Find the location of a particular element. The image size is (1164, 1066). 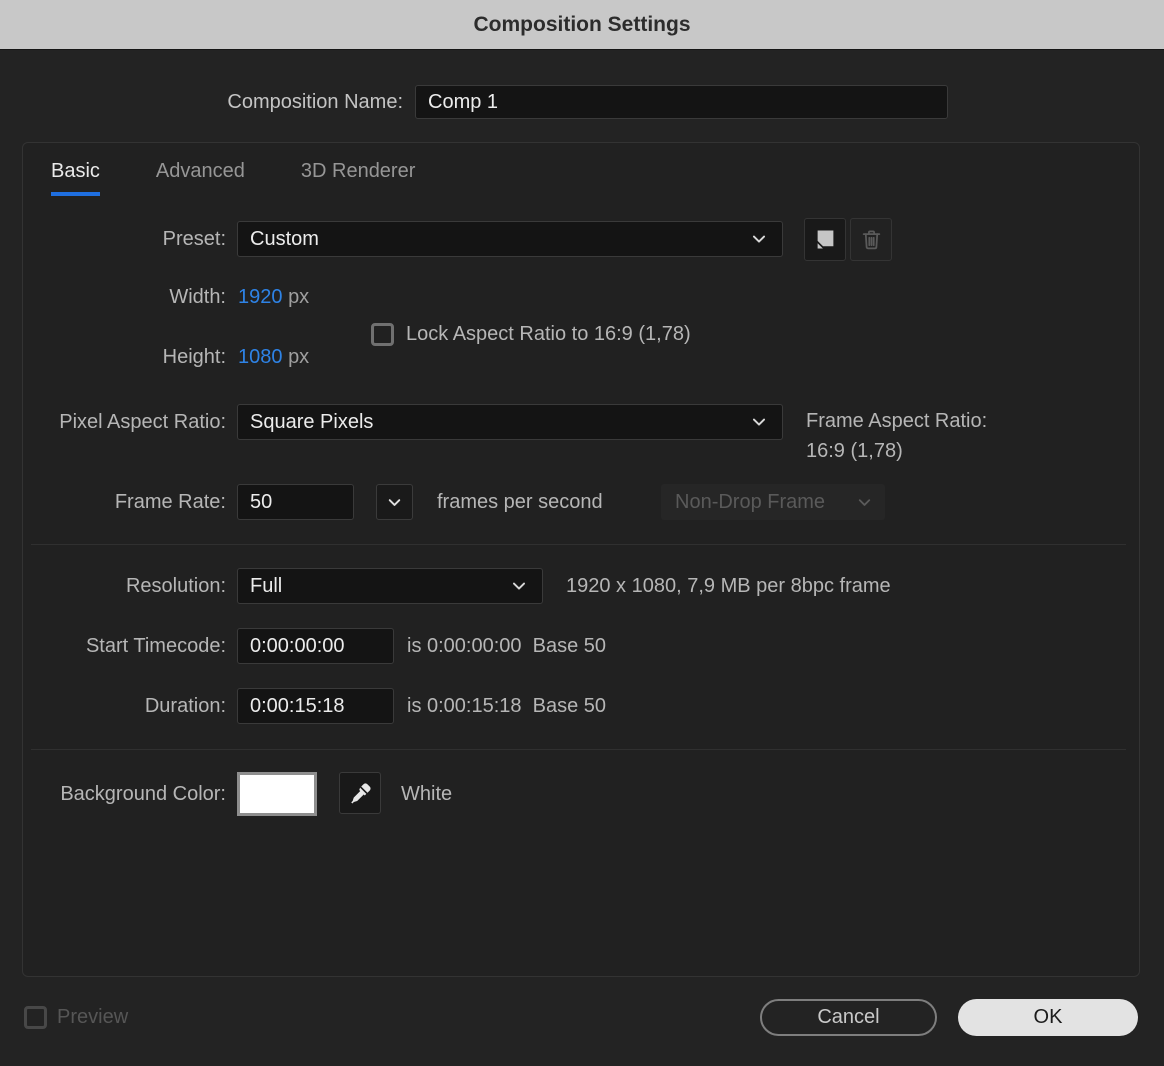

preview-checkbox is located at coordinates (35, 1017).